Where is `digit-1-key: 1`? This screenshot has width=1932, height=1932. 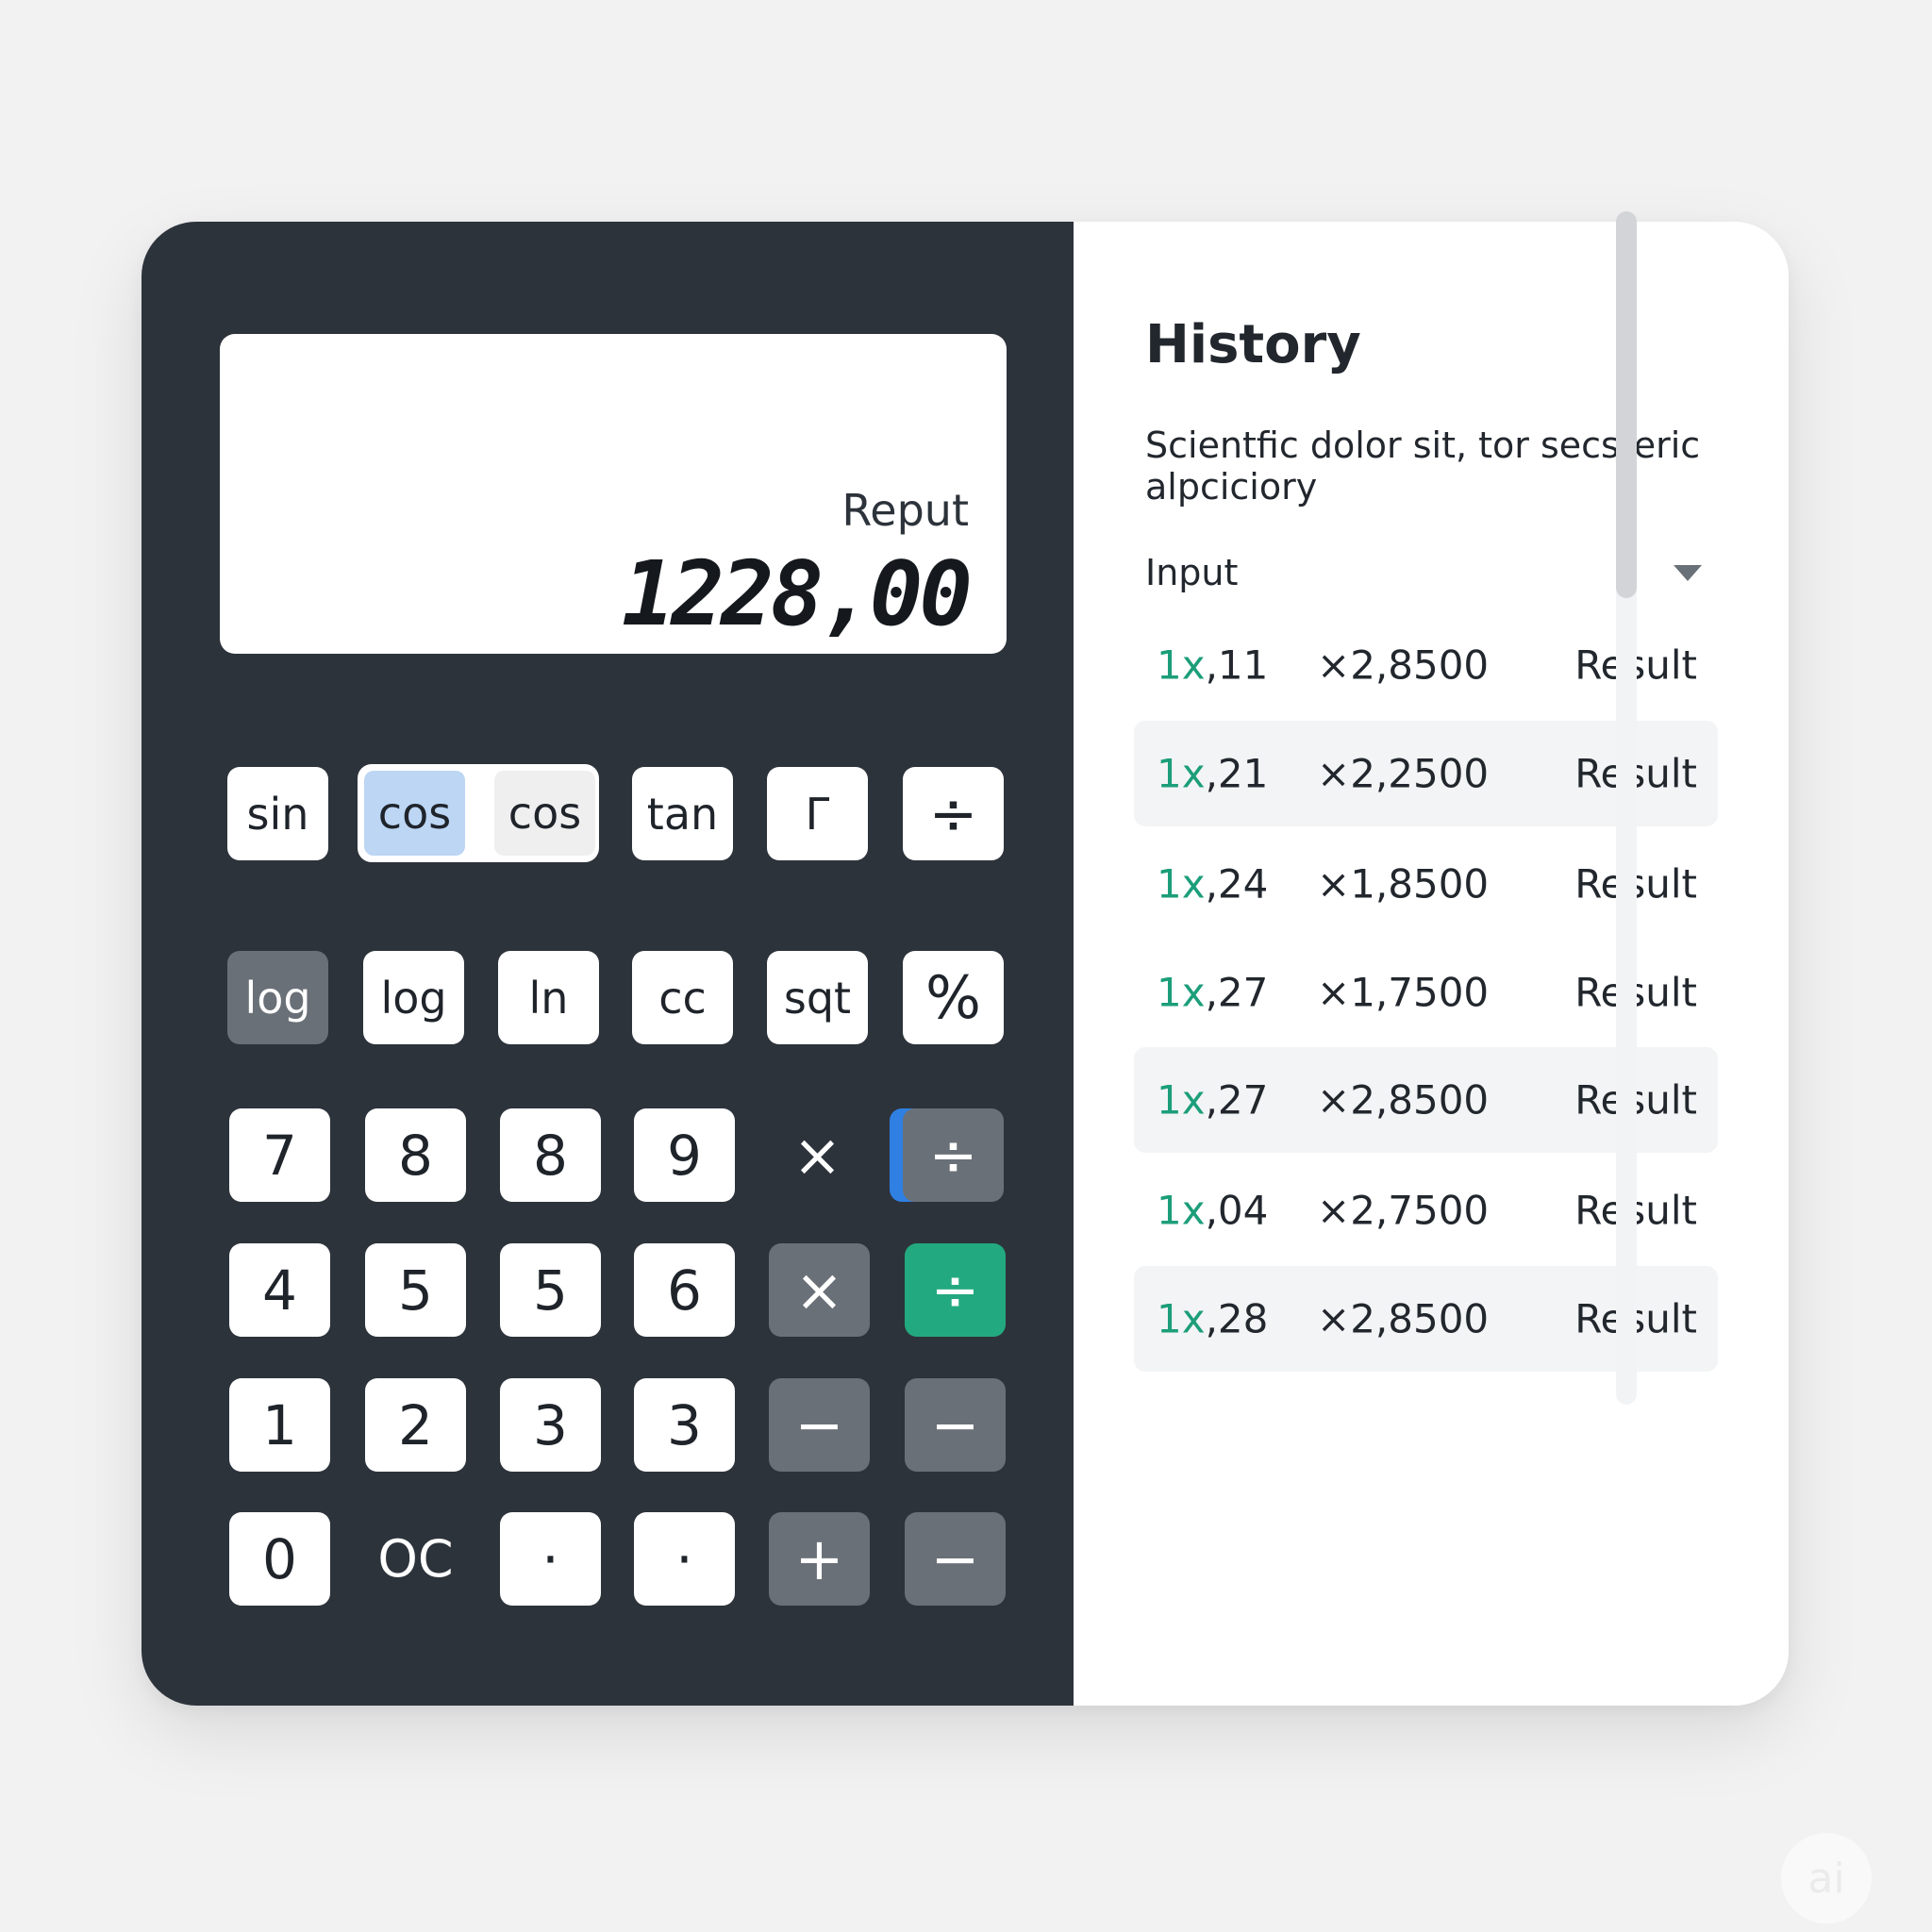 digit-1-key: 1 is located at coordinates (279, 1425).